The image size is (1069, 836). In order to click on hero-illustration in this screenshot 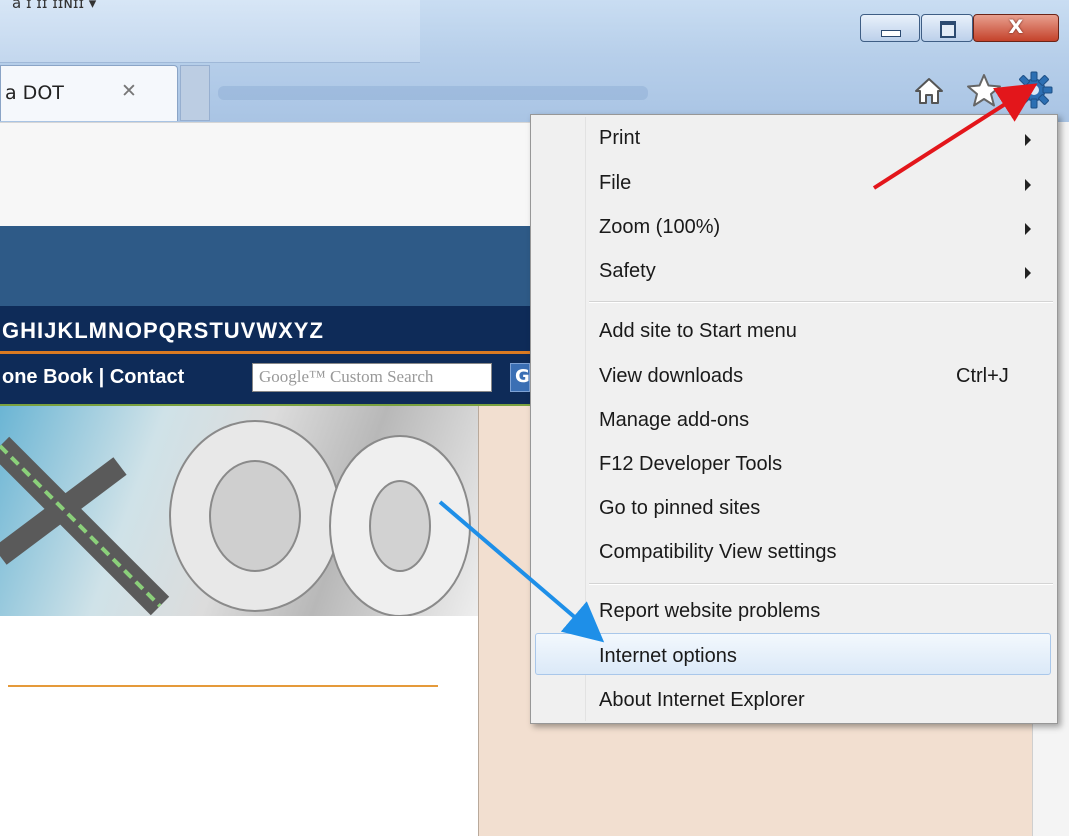, I will do `click(235, 518)`.